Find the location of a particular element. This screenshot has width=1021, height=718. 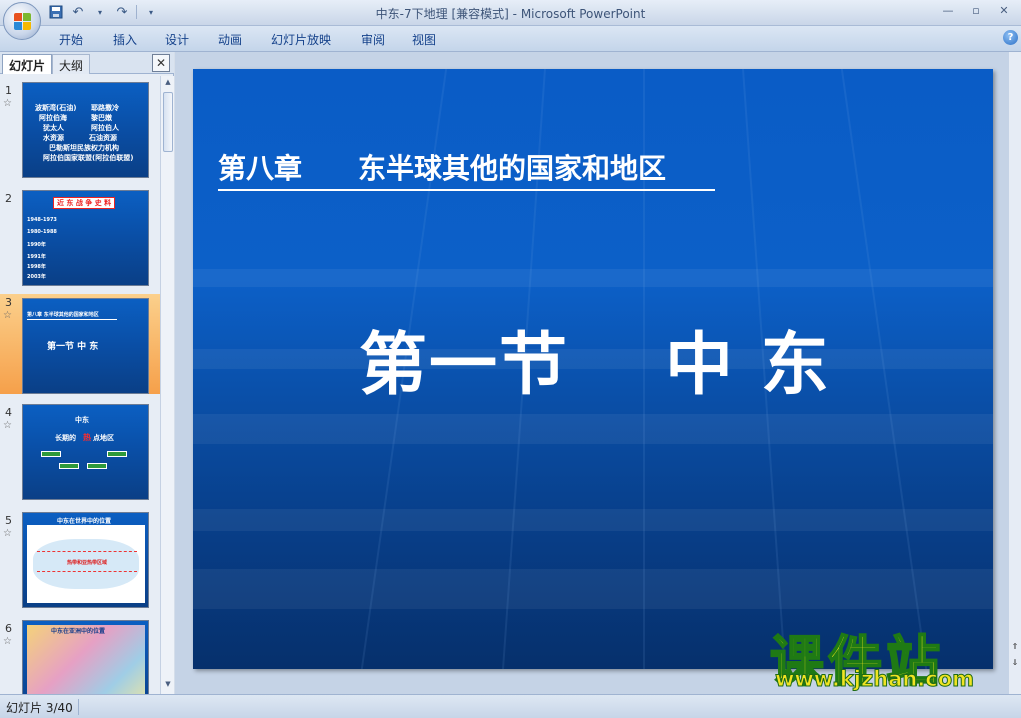

thumbnail-slide-5: 中东在世界中的位置 热带和亚热带区域 is located at coordinates (85, 560).